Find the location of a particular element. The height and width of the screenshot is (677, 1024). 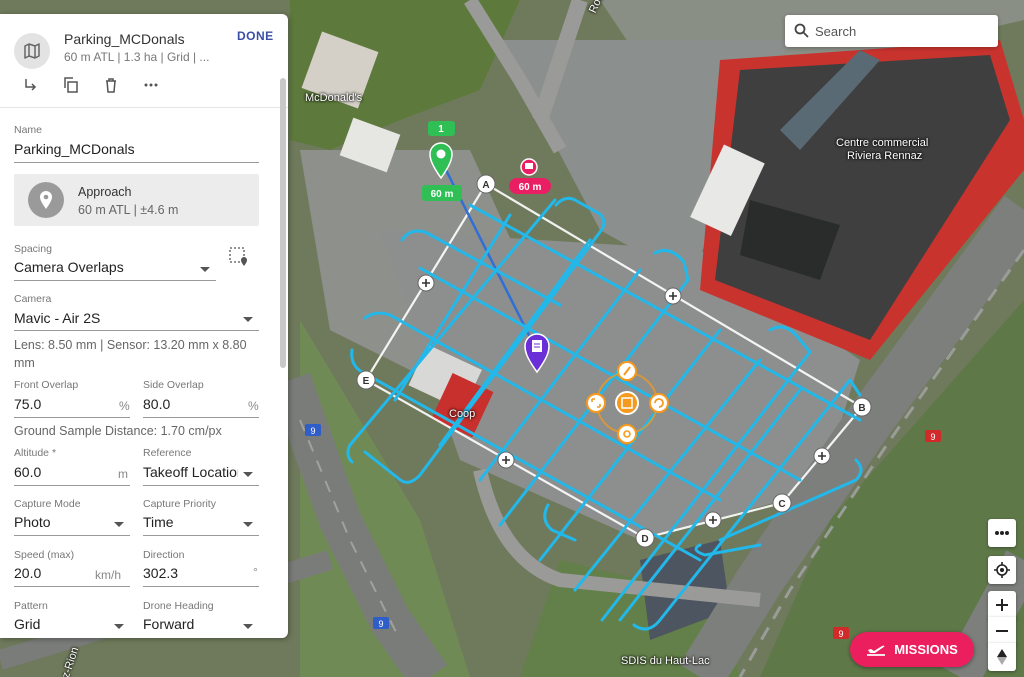

name-label: Name is located at coordinates (28, 130).